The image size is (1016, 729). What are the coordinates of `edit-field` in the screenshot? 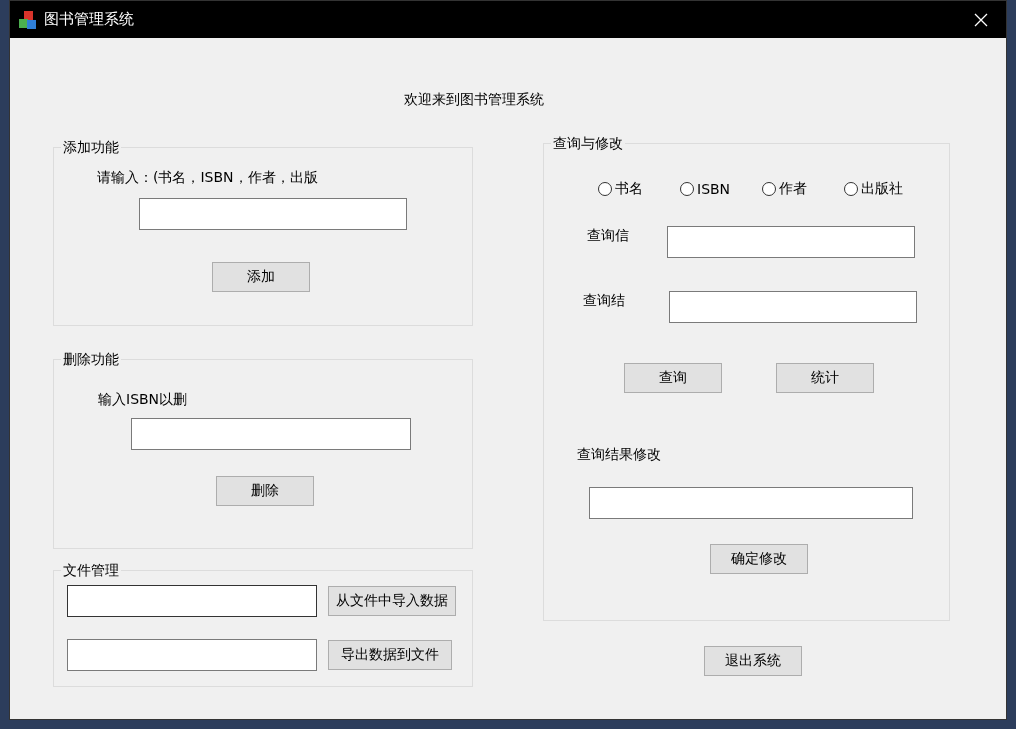 It's located at (751, 503).